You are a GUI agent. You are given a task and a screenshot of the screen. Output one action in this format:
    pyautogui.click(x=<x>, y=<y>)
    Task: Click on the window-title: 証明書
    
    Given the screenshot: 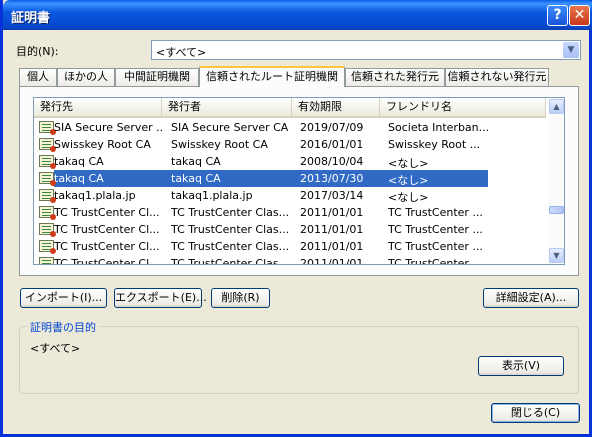 What is the action you would take?
    pyautogui.click(x=31, y=18)
    